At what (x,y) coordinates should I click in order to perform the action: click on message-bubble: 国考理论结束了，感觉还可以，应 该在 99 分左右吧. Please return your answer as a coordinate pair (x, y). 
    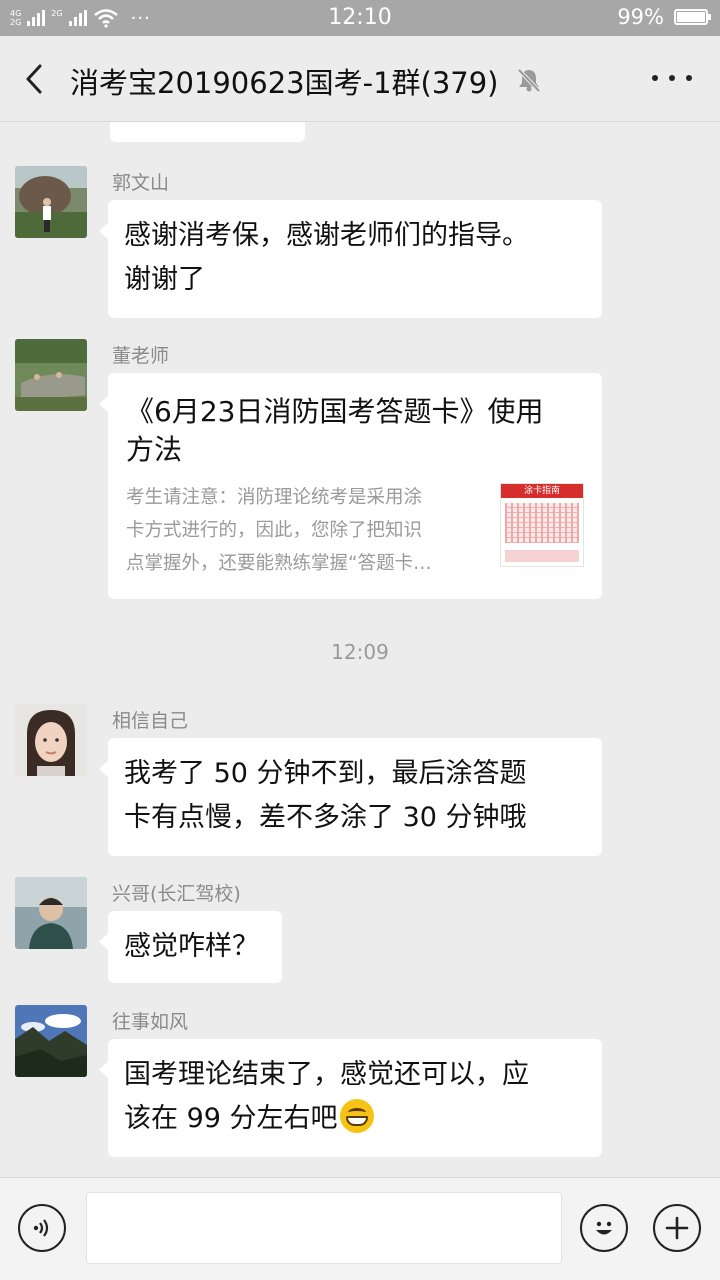
    Looking at the image, I should click on (350, 1098).